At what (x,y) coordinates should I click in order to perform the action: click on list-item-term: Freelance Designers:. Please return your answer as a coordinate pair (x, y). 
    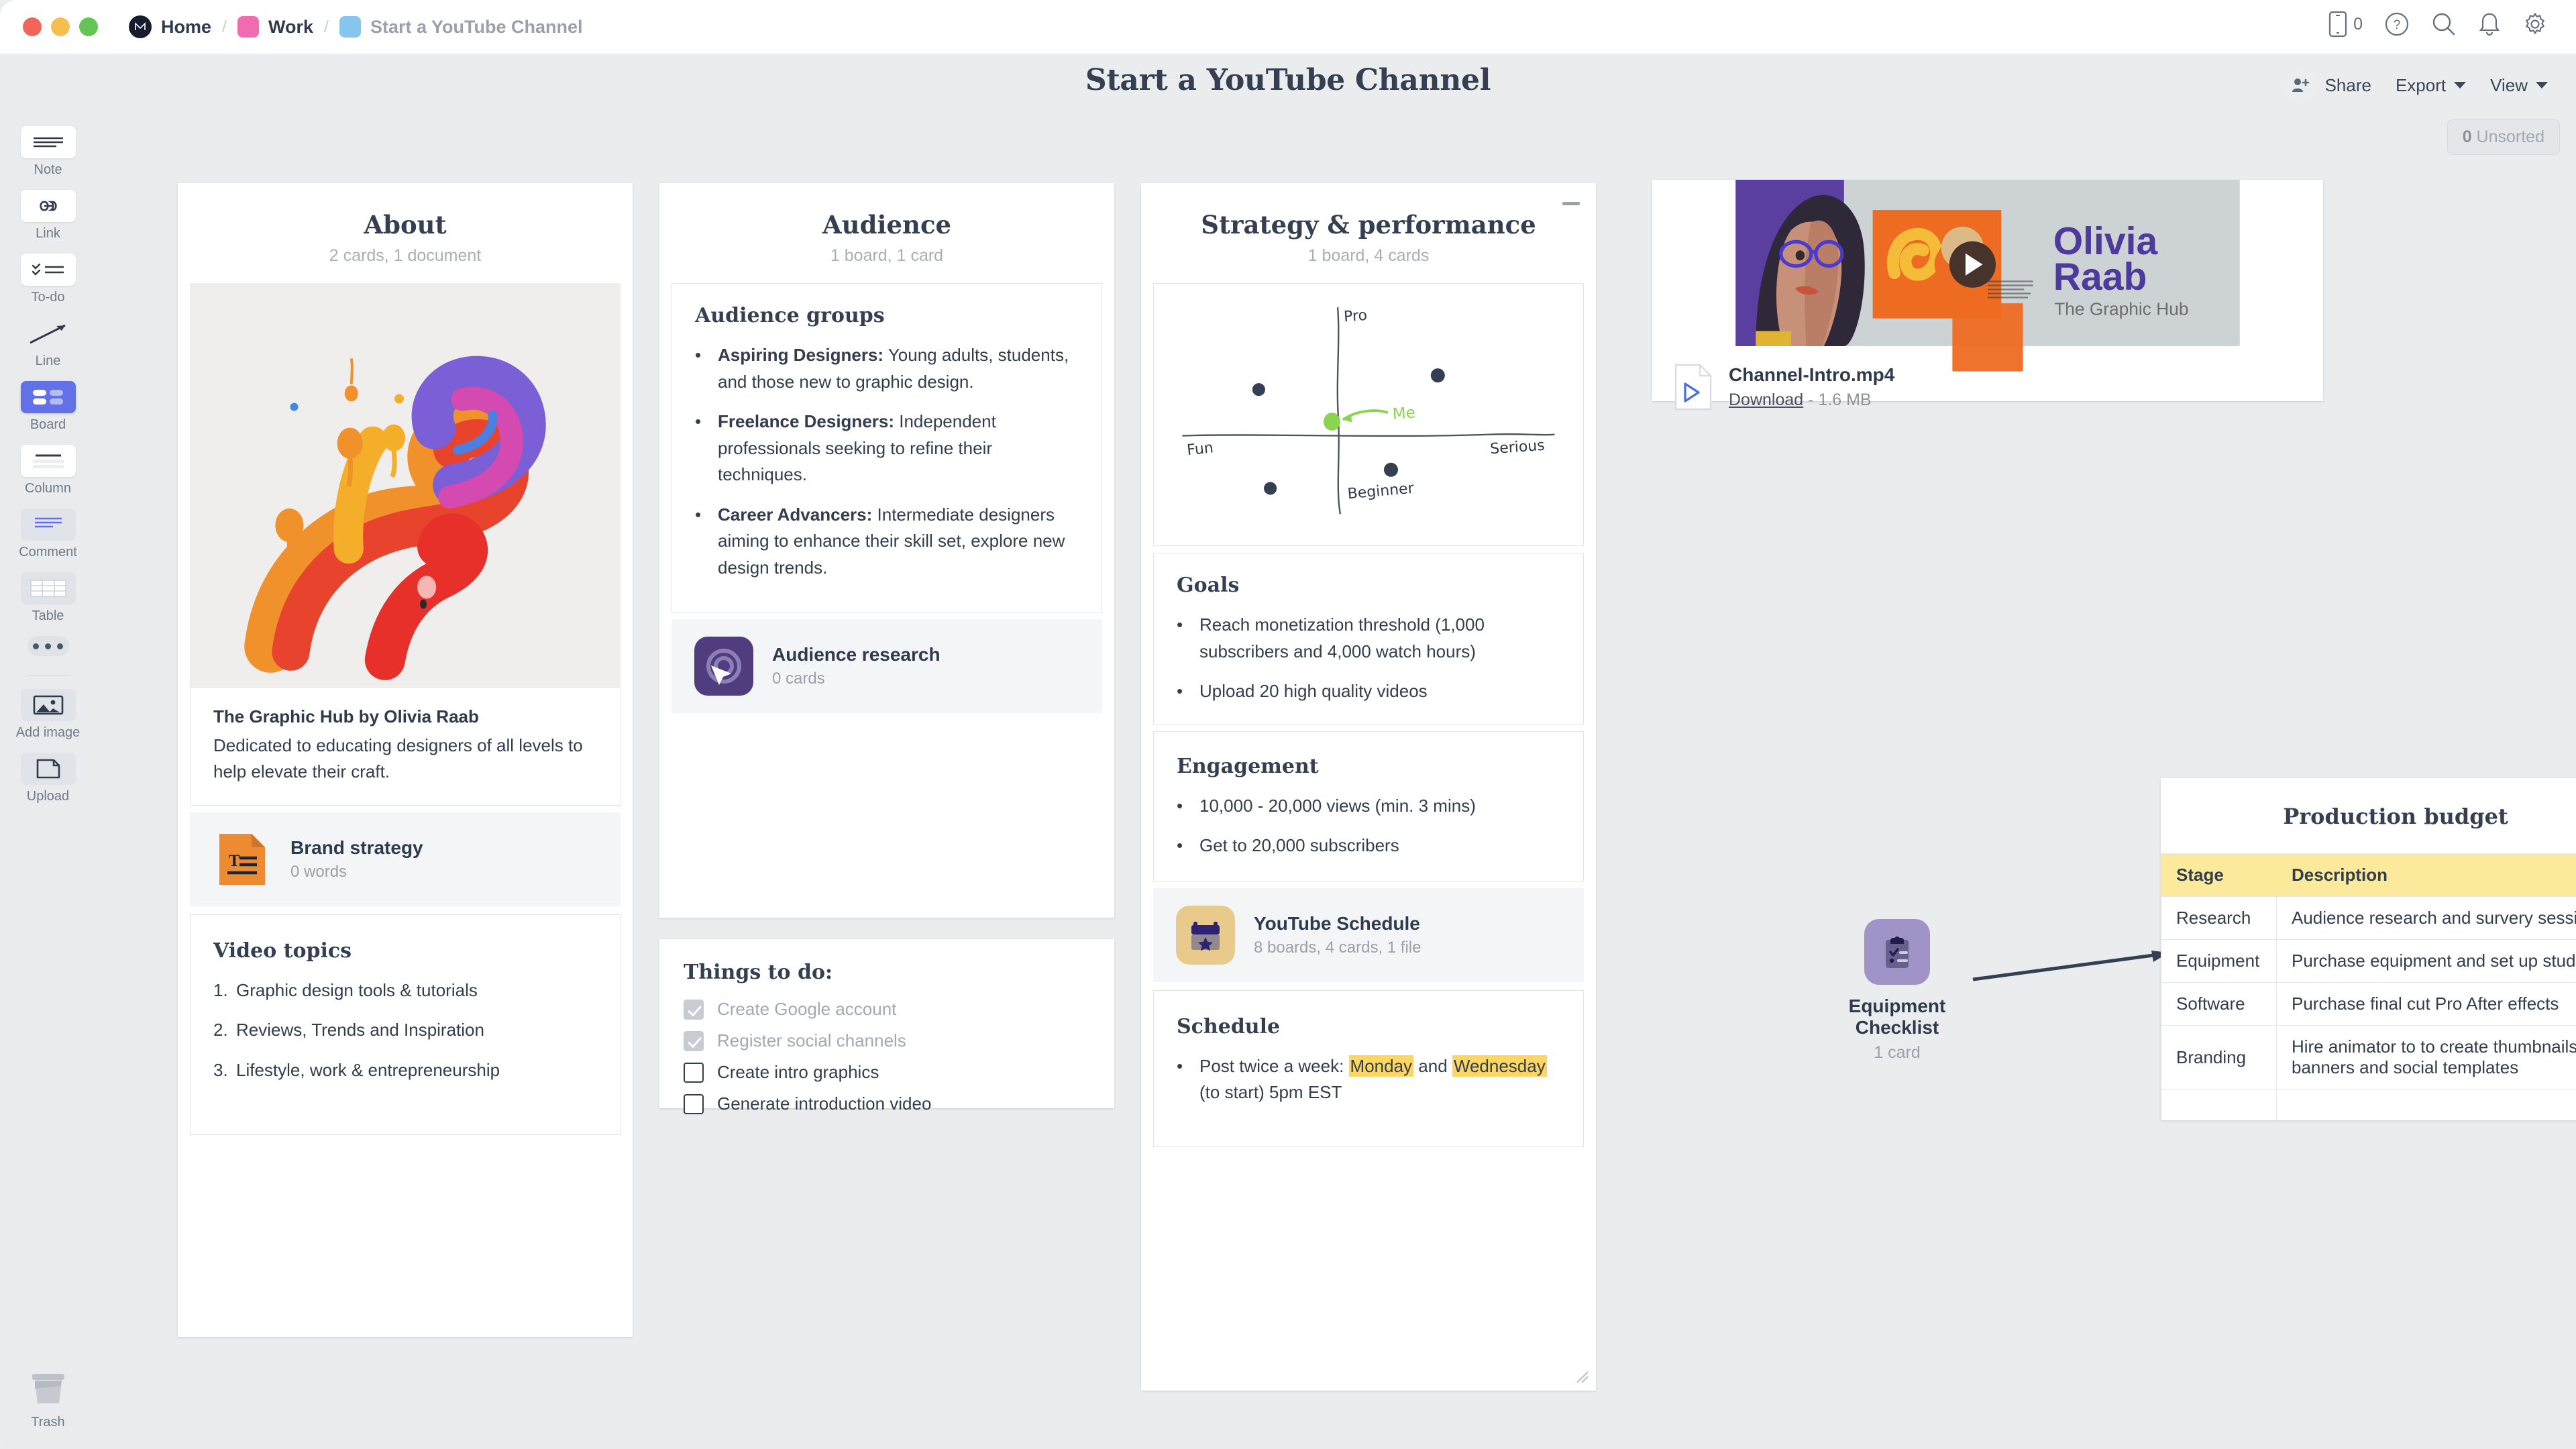
    Looking at the image, I should click on (806, 421).